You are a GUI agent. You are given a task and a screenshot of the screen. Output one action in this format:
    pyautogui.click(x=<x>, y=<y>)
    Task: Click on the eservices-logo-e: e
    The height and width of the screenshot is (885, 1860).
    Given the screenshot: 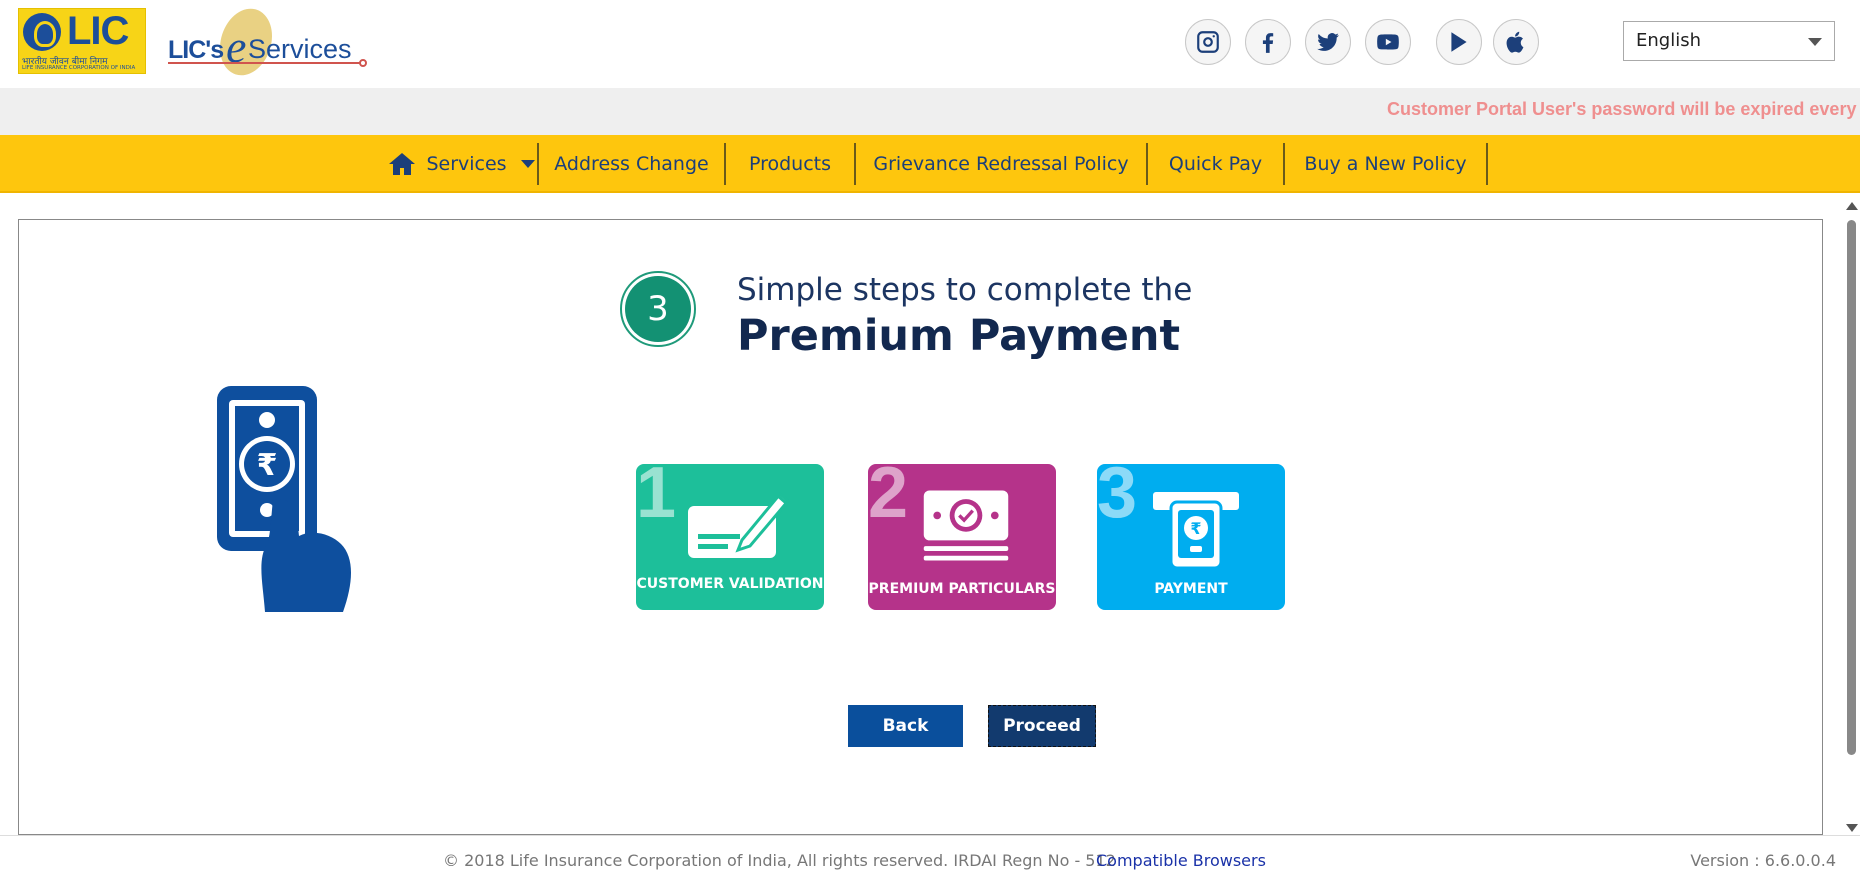 What is the action you would take?
    pyautogui.click(x=236, y=46)
    